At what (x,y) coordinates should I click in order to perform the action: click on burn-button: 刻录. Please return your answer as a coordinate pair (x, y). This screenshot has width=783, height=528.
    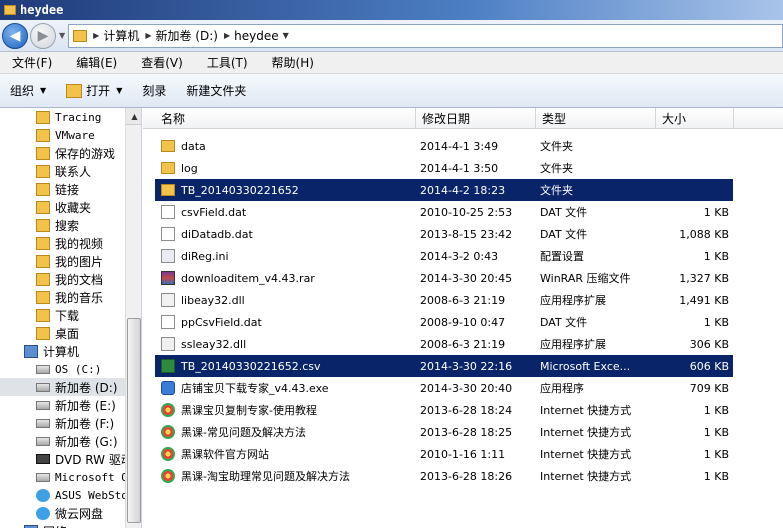
    Looking at the image, I should click on (154, 90).